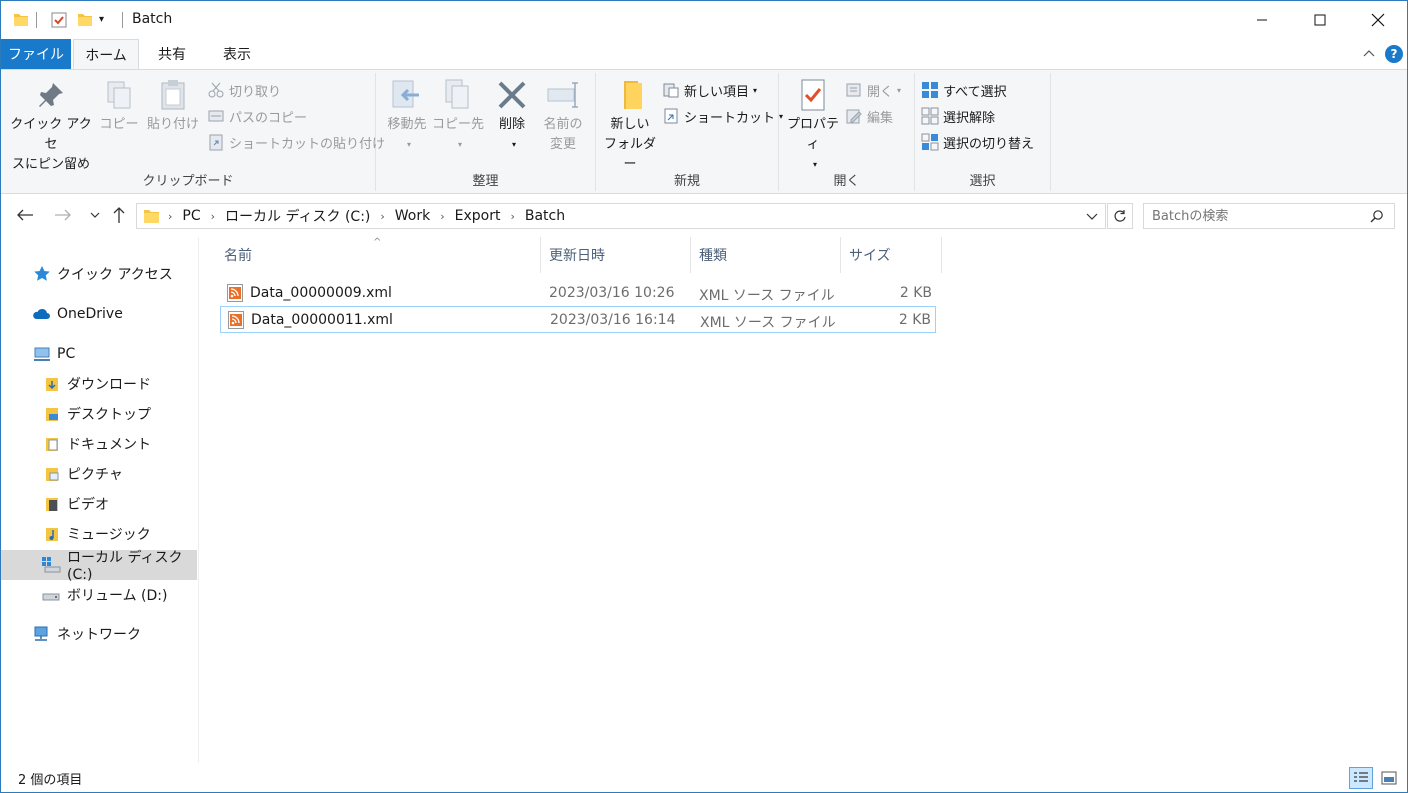 The width and height of the screenshot is (1408, 793). Describe the element at coordinates (1257, 216) in the screenshot. I see `search-input` at that location.